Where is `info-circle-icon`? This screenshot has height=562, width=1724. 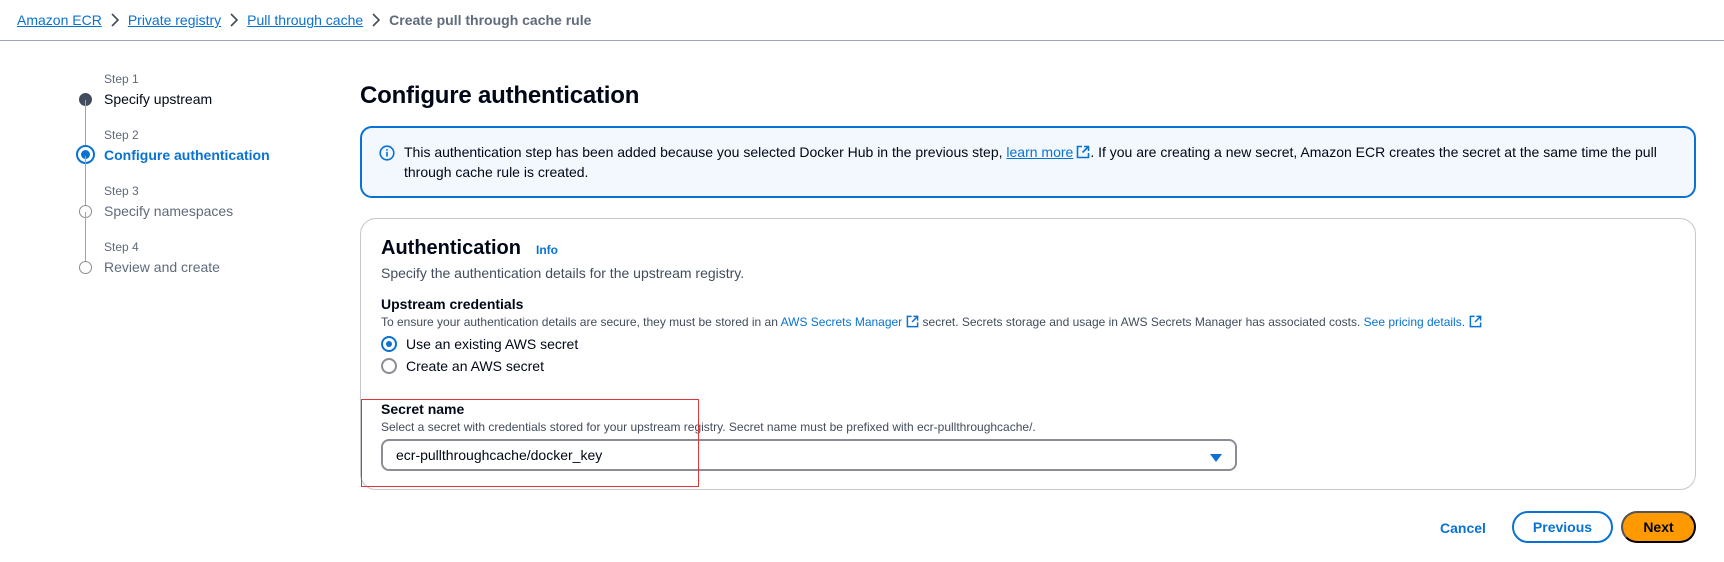
info-circle-icon is located at coordinates (387, 153).